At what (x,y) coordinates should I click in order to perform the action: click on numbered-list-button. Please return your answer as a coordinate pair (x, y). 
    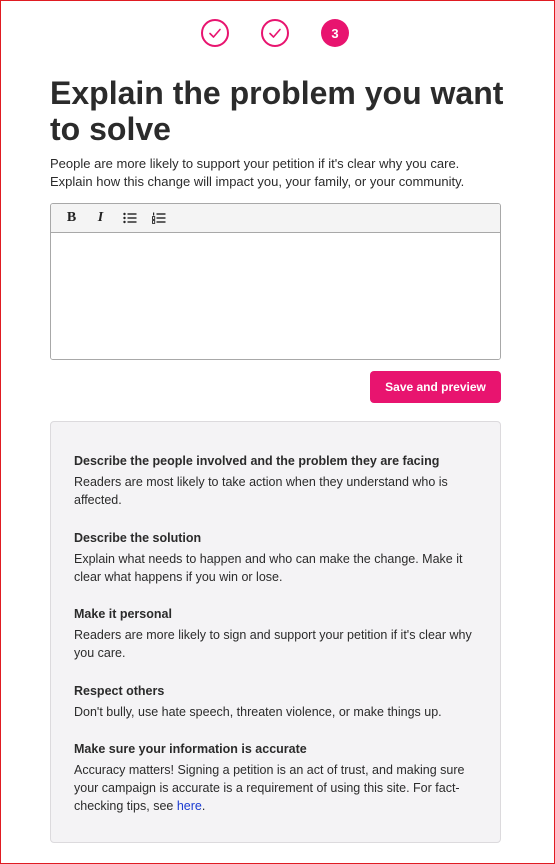
    Looking at the image, I should click on (158, 218).